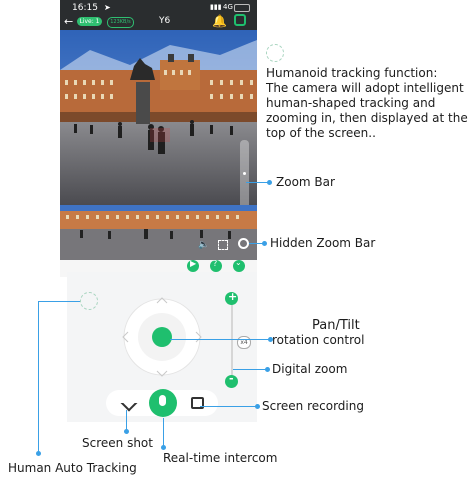  Describe the element at coordinates (72, 468) in the screenshot. I see `human-auto-tracking-label: Human Auto Tracking` at that location.